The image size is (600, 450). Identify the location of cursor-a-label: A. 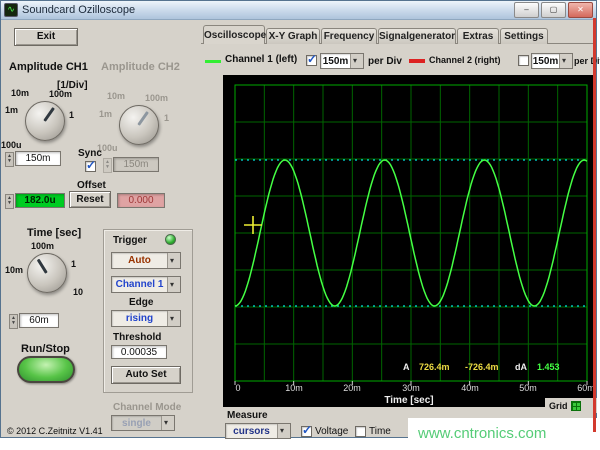
(406, 367).